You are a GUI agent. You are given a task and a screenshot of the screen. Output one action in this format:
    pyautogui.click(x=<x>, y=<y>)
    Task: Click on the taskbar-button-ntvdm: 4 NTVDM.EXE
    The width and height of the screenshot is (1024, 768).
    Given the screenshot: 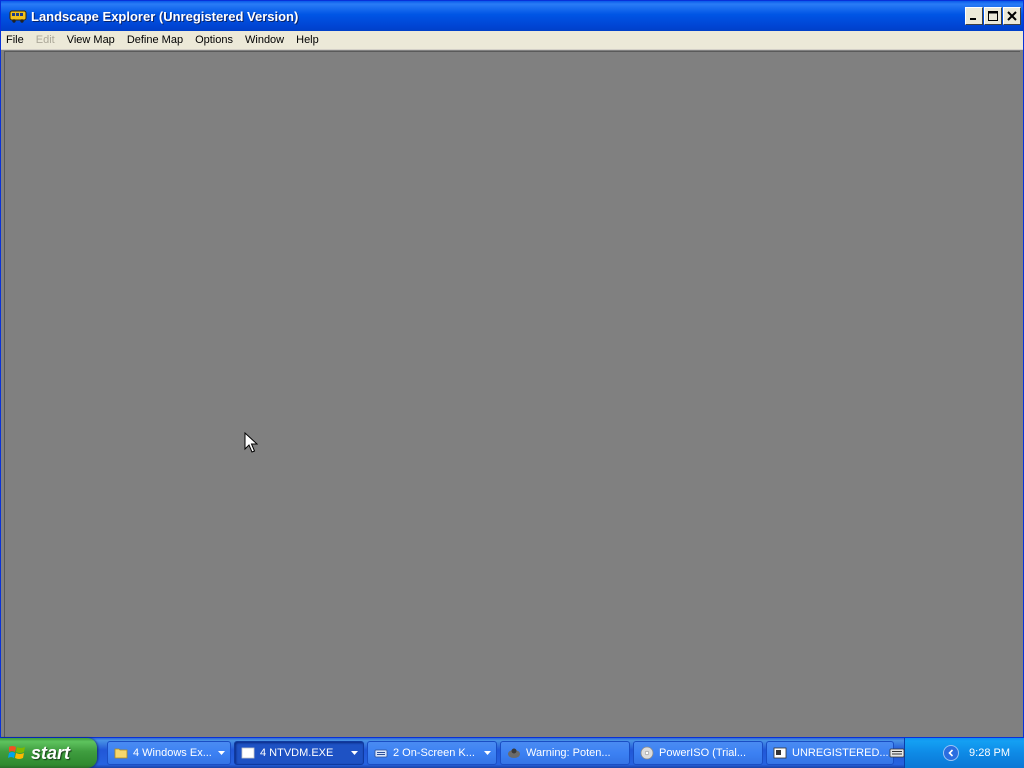 What is the action you would take?
    pyautogui.click(x=299, y=753)
    